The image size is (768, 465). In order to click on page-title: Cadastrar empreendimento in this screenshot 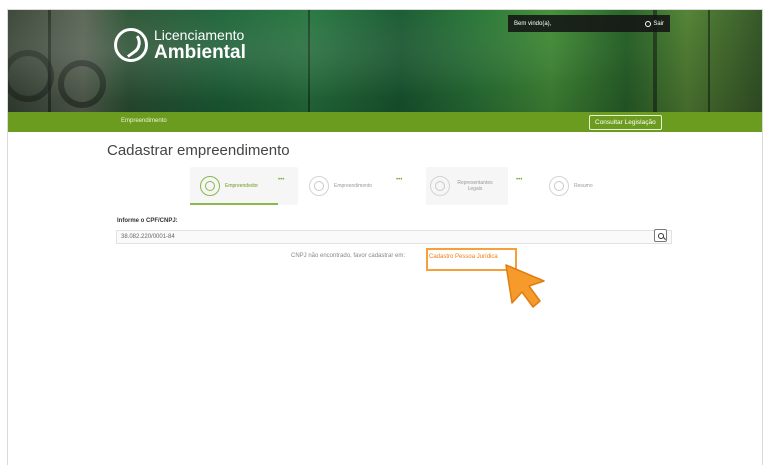, I will do `click(198, 150)`.